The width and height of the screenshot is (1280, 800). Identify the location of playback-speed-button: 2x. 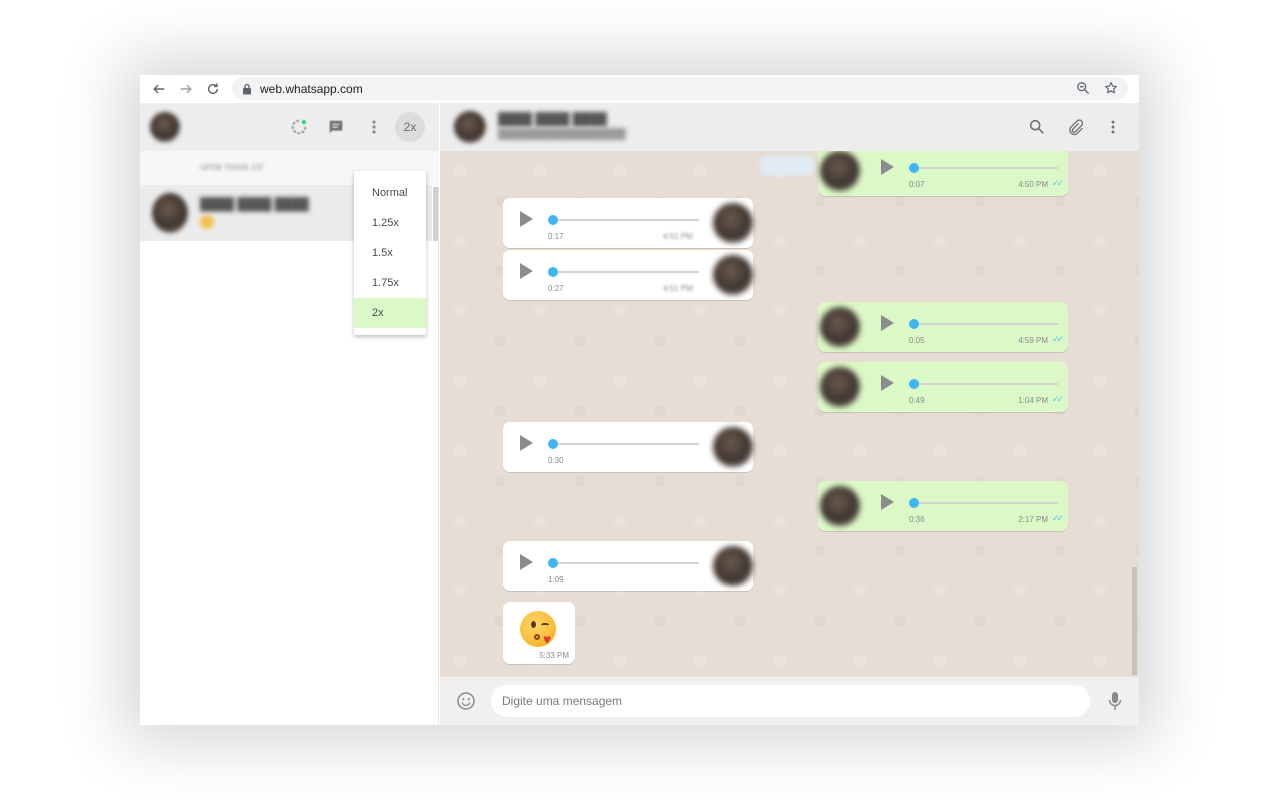
(410, 127).